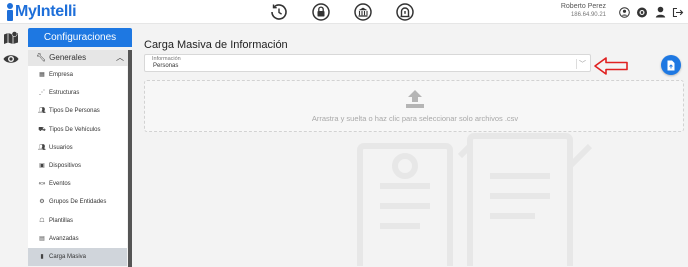 This screenshot has height=267, width=688. Describe the element at coordinates (42, 220) in the screenshot. I see `template-icon: ☖` at that location.